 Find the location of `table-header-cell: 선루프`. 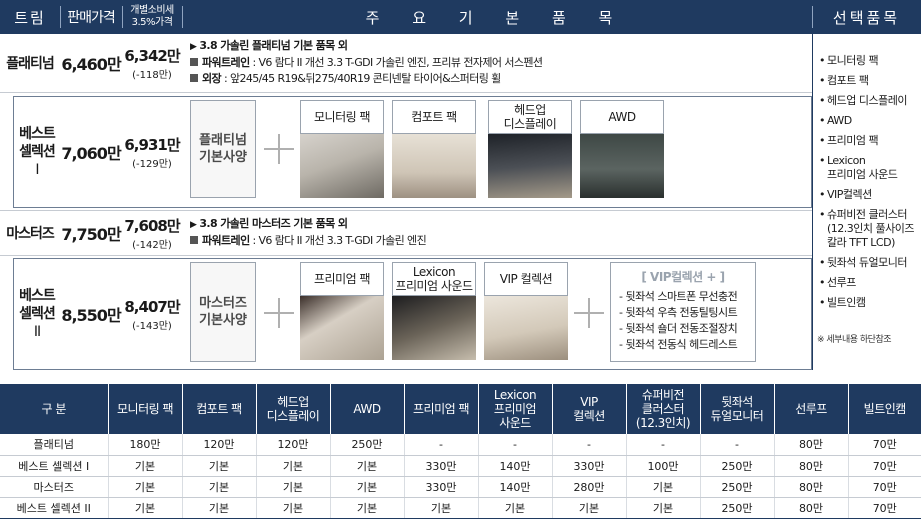

table-header-cell: 선루프 is located at coordinates (810, 409).